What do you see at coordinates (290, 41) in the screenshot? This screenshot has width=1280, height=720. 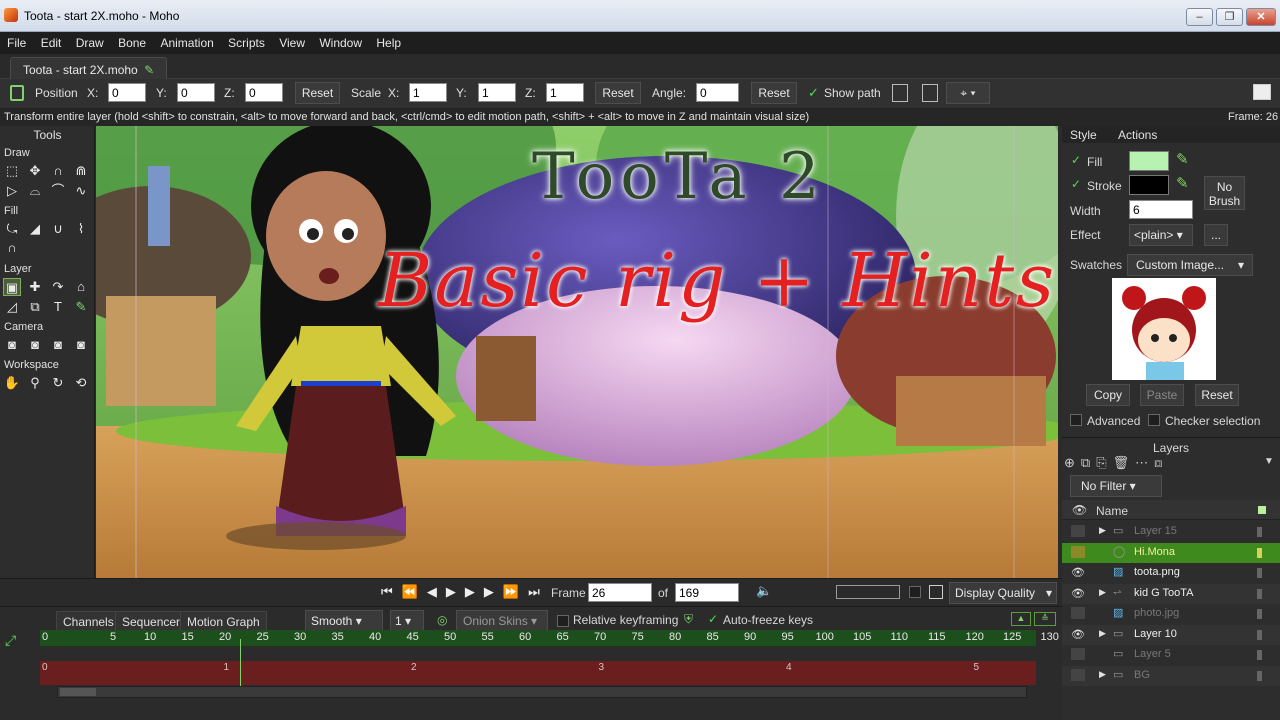 I see `menu-view: View` at bounding box center [290, 41].